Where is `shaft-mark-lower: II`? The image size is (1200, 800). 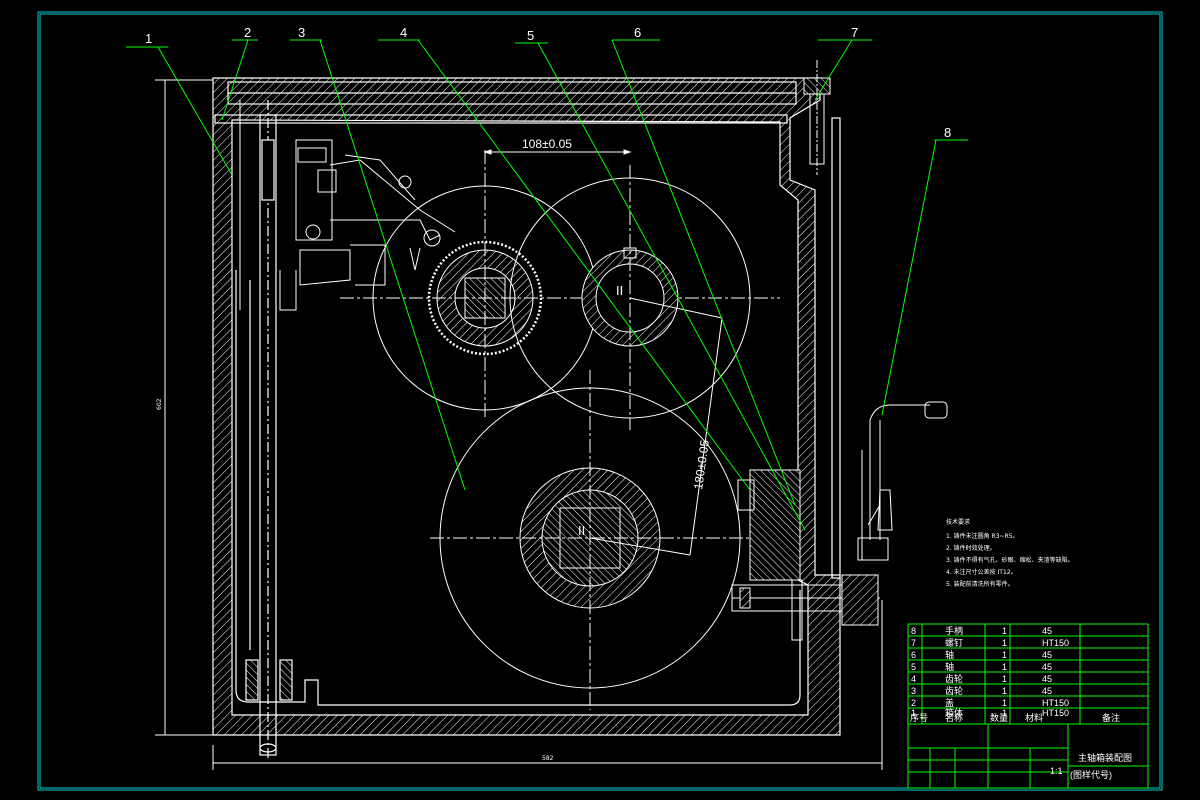
shaft-mark-lower: II is located at coordinates (581, 530).